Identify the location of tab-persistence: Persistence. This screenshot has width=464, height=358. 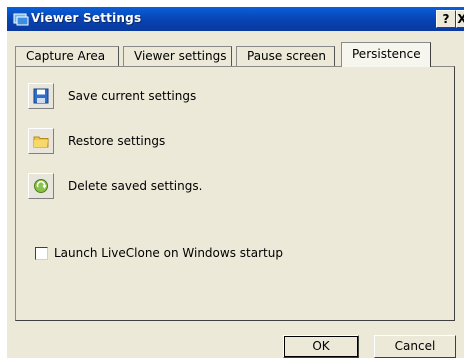
(386, 54).